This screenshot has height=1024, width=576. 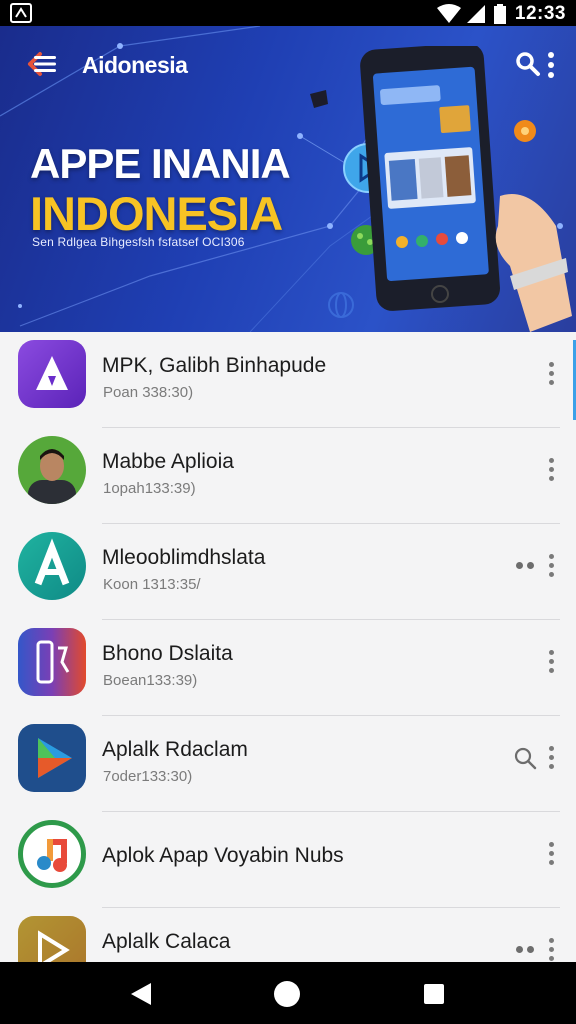 I want to click on app-name: Bhono Dslaita, so click(x=167, y=653).